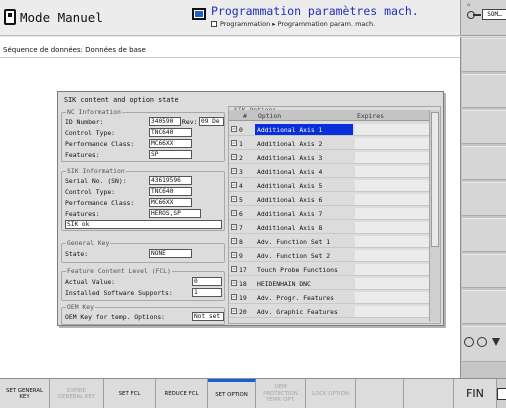 This screenshot has width=506, height=408. Describe the element at coordinates (304, 297) in the screenshot. I see `option-name: Adv. Progr. Features` at that location.